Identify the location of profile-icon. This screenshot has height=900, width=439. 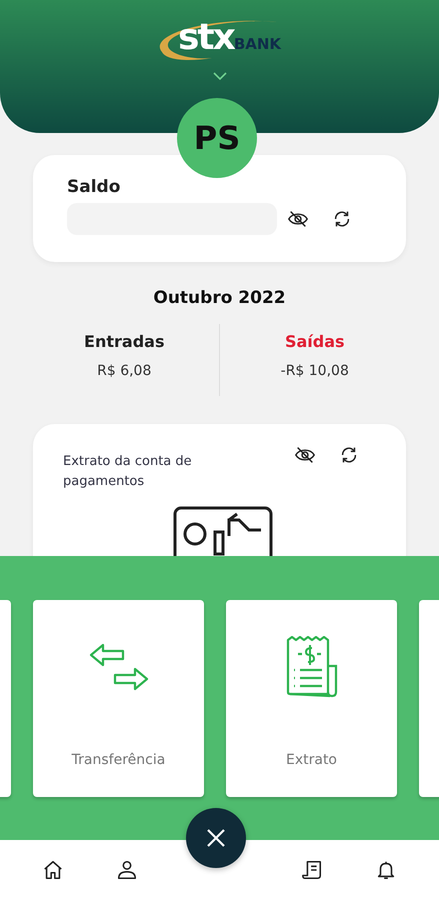
(127, 870).